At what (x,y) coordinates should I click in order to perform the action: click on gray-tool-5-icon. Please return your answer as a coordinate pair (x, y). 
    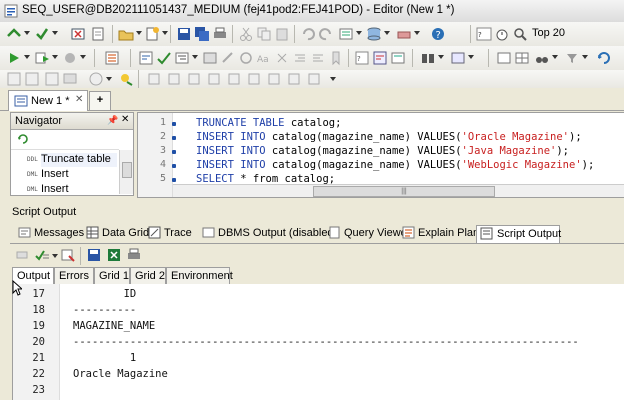
    Looking at the image, I should click on (234, 79).